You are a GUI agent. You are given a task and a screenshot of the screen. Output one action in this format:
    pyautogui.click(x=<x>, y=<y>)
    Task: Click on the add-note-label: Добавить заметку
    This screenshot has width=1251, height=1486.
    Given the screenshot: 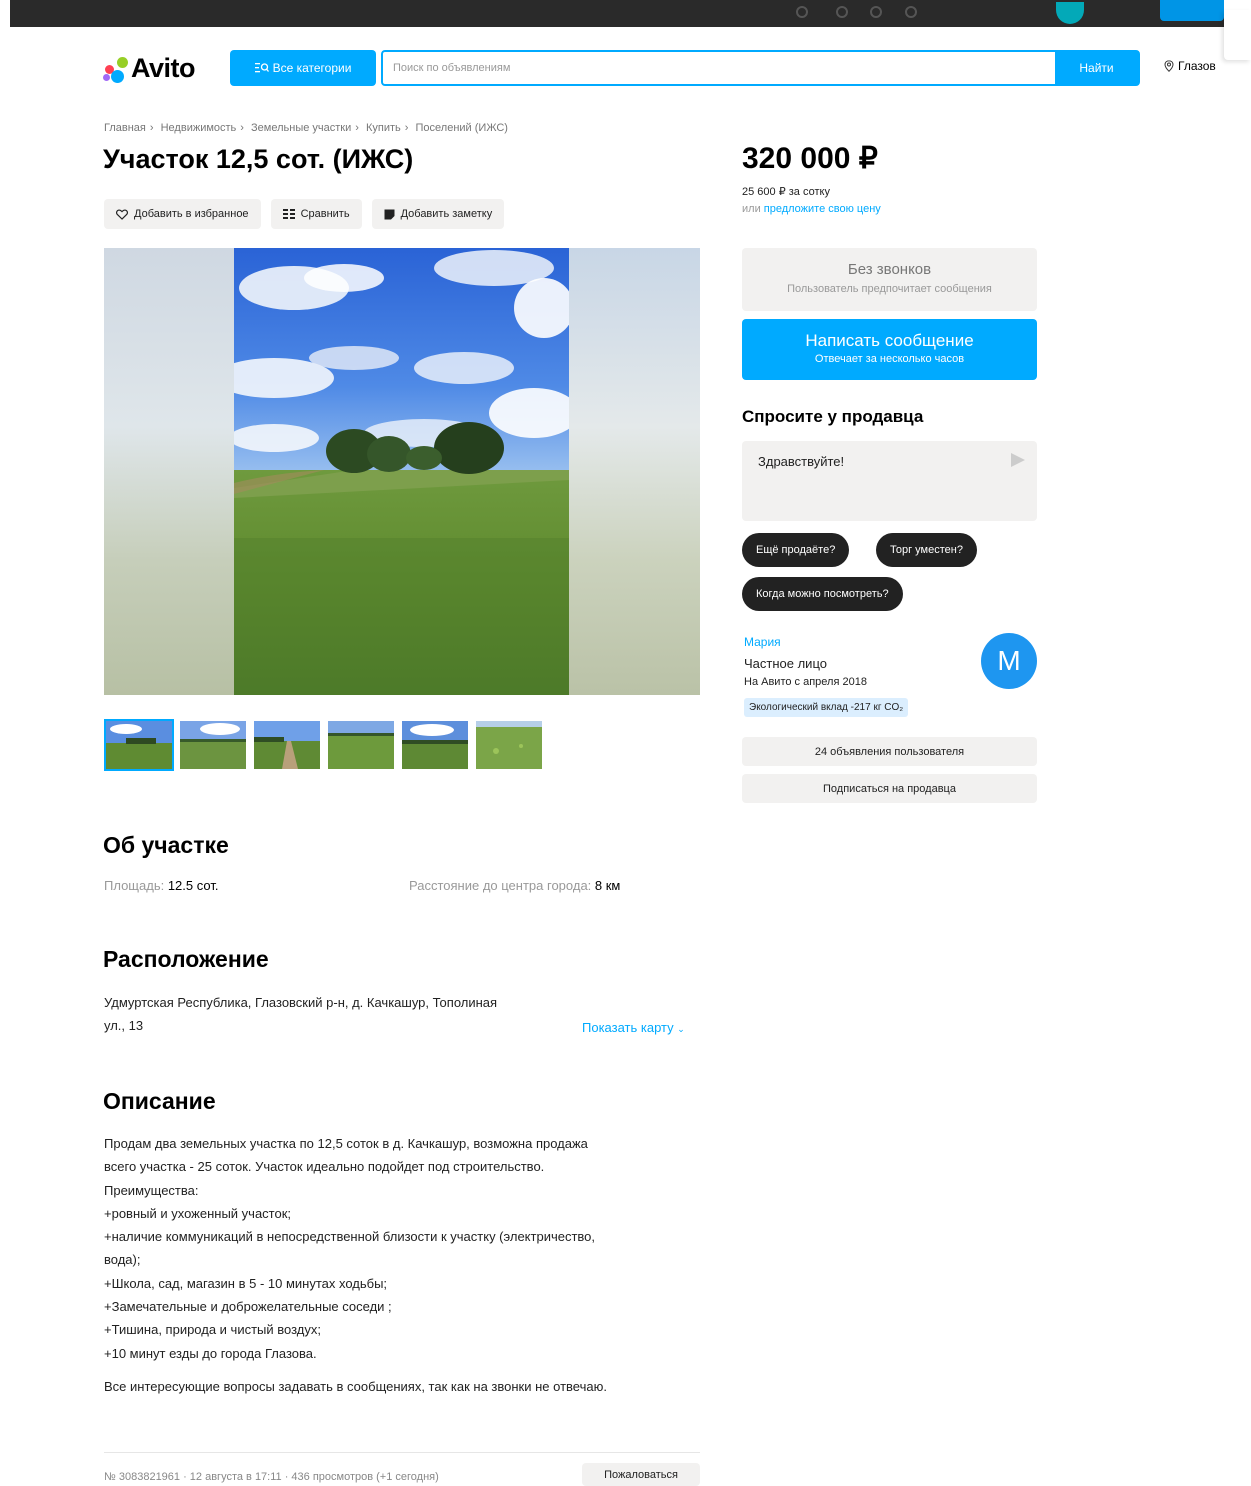 What is the action you would take?
    pyautogui.click(x=446, y=214)
    